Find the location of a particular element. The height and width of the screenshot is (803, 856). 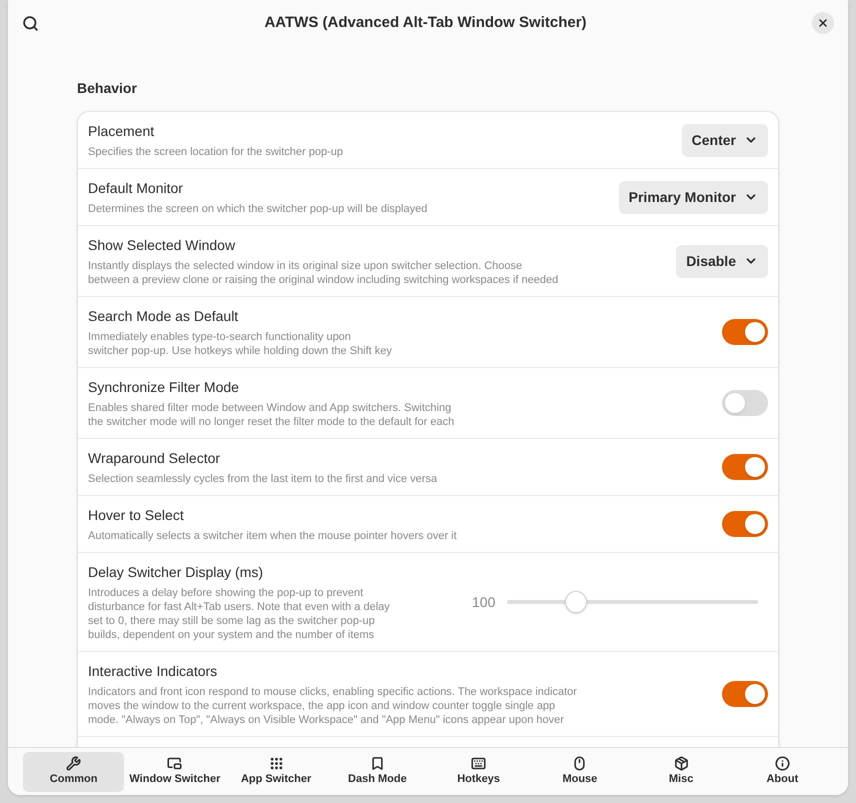

navigation-tab: Window Switcher is located at coordinates (175, 772).